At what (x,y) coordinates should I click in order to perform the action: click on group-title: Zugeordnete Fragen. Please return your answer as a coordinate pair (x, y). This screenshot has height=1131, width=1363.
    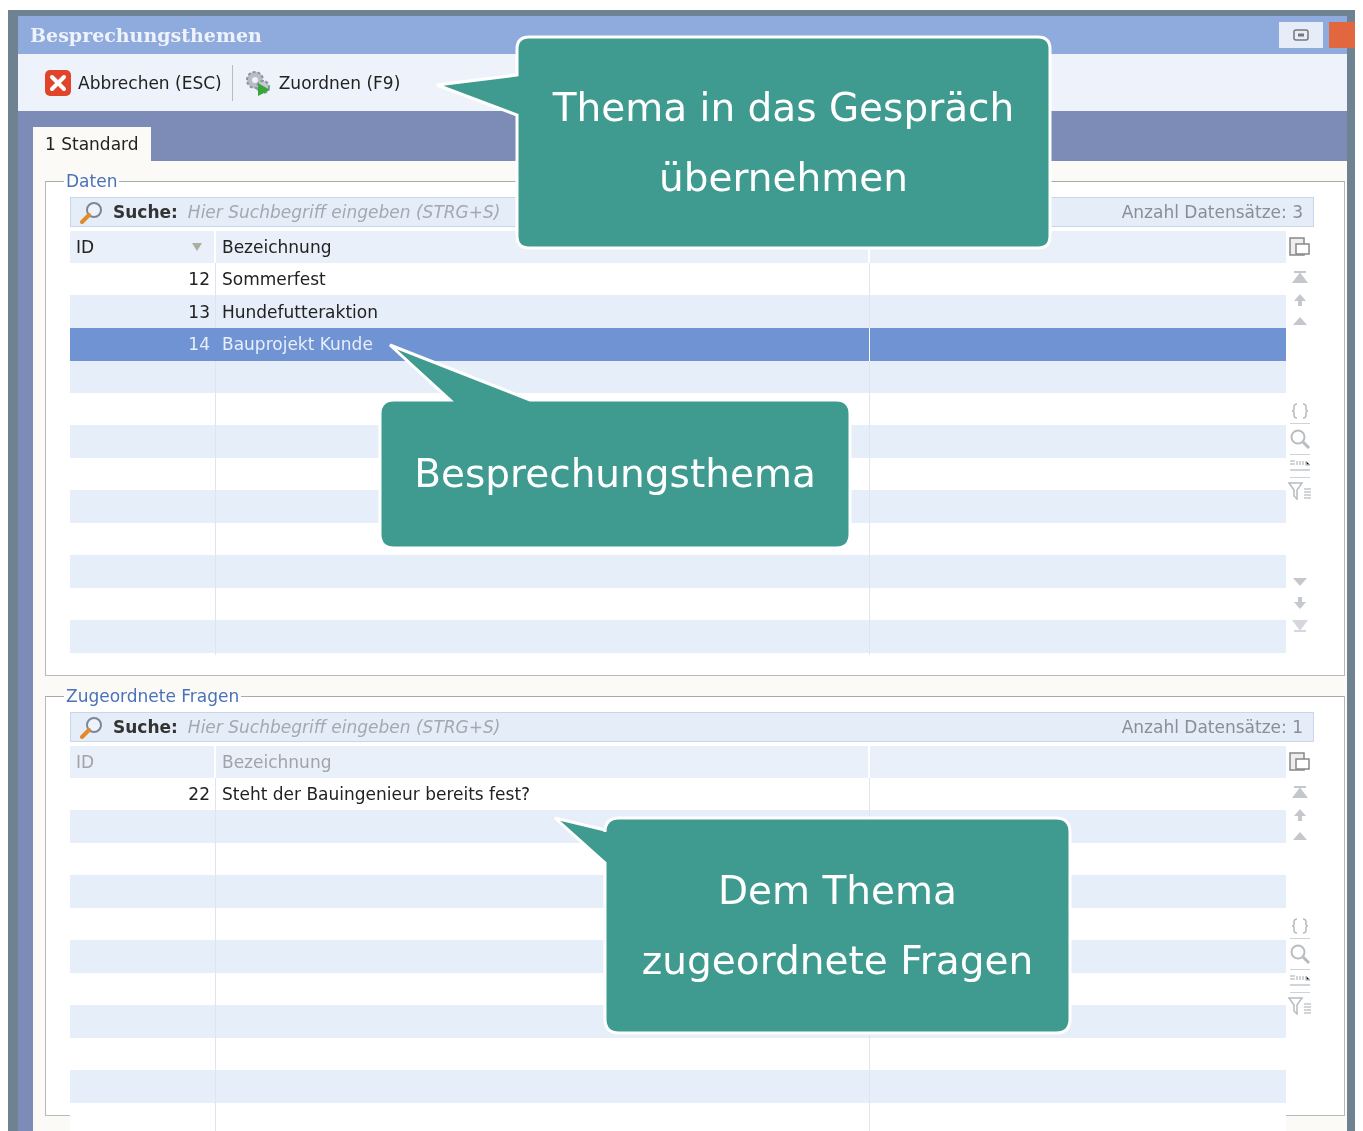
    Looking at the image, I should click on (153, 696).